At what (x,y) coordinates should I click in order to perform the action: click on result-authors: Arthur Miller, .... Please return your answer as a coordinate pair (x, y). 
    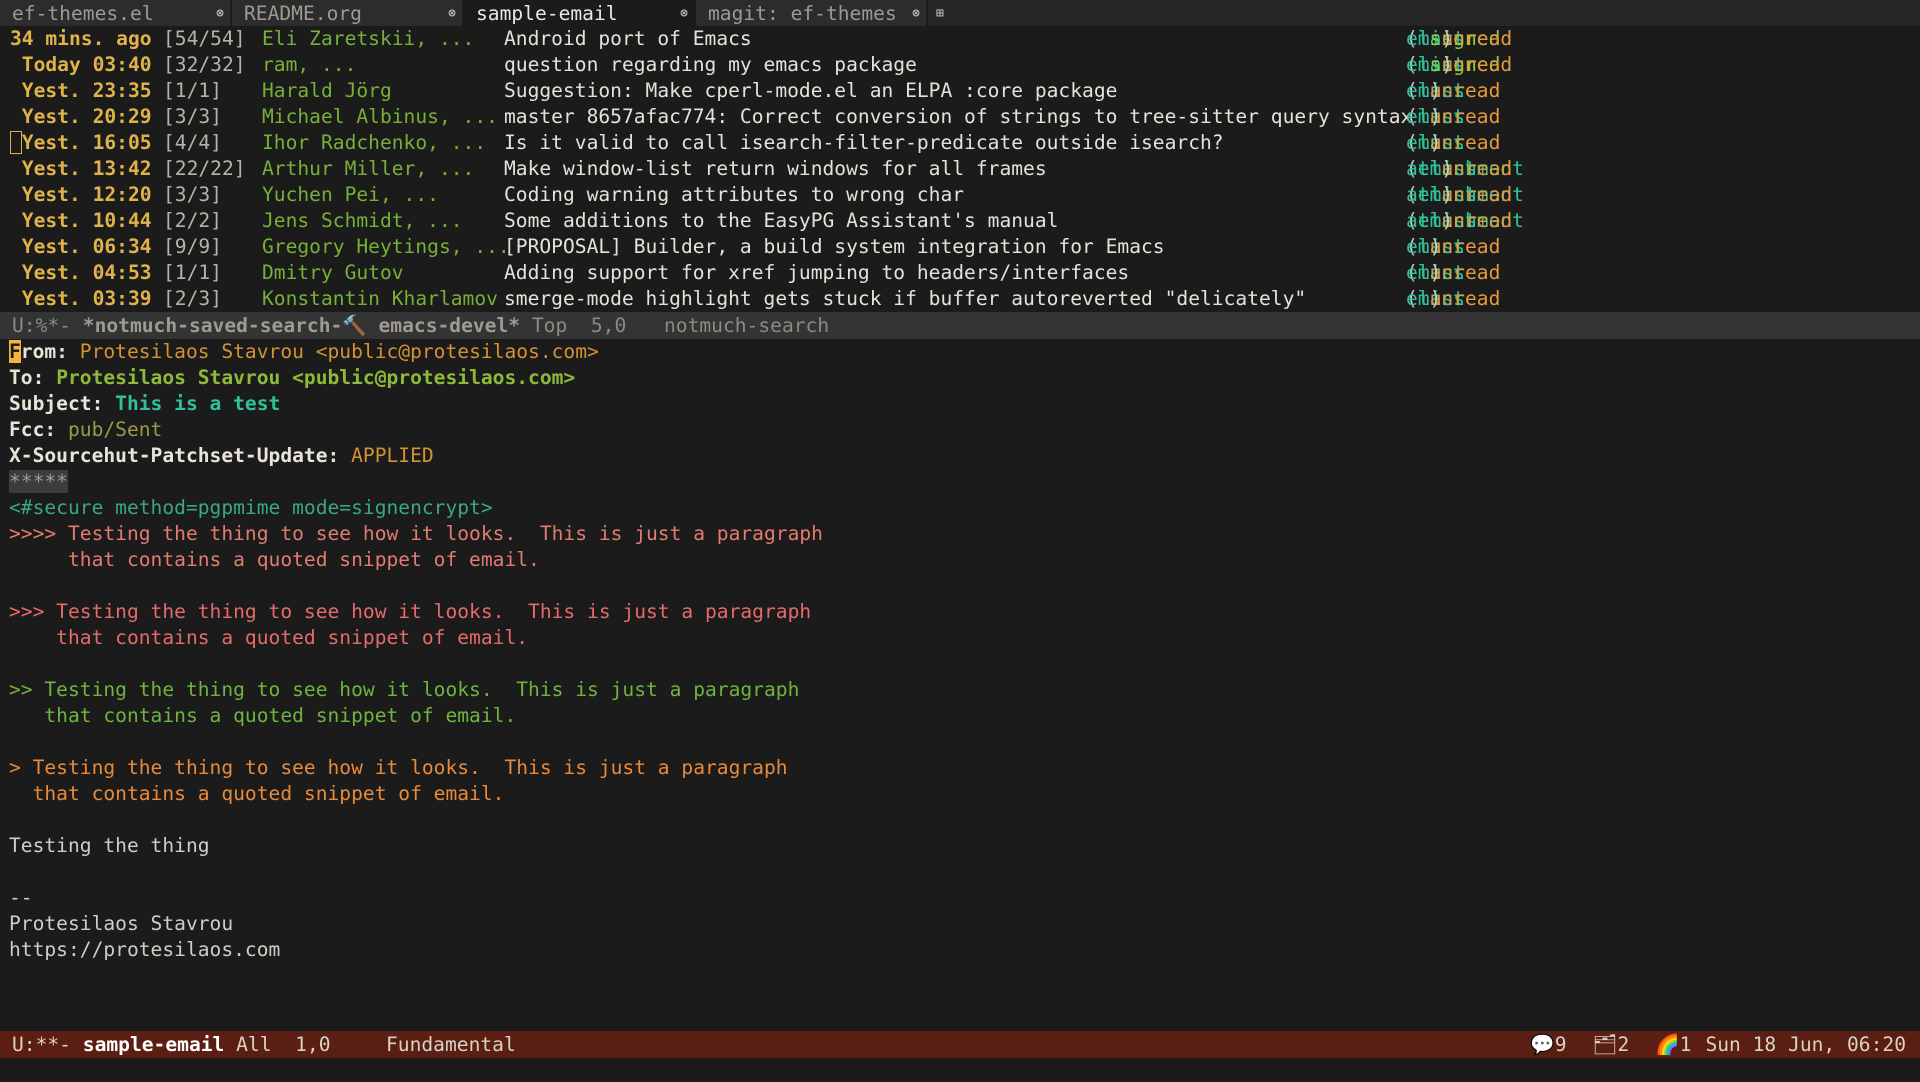
    Looking at the image, I should click on (368, 168).